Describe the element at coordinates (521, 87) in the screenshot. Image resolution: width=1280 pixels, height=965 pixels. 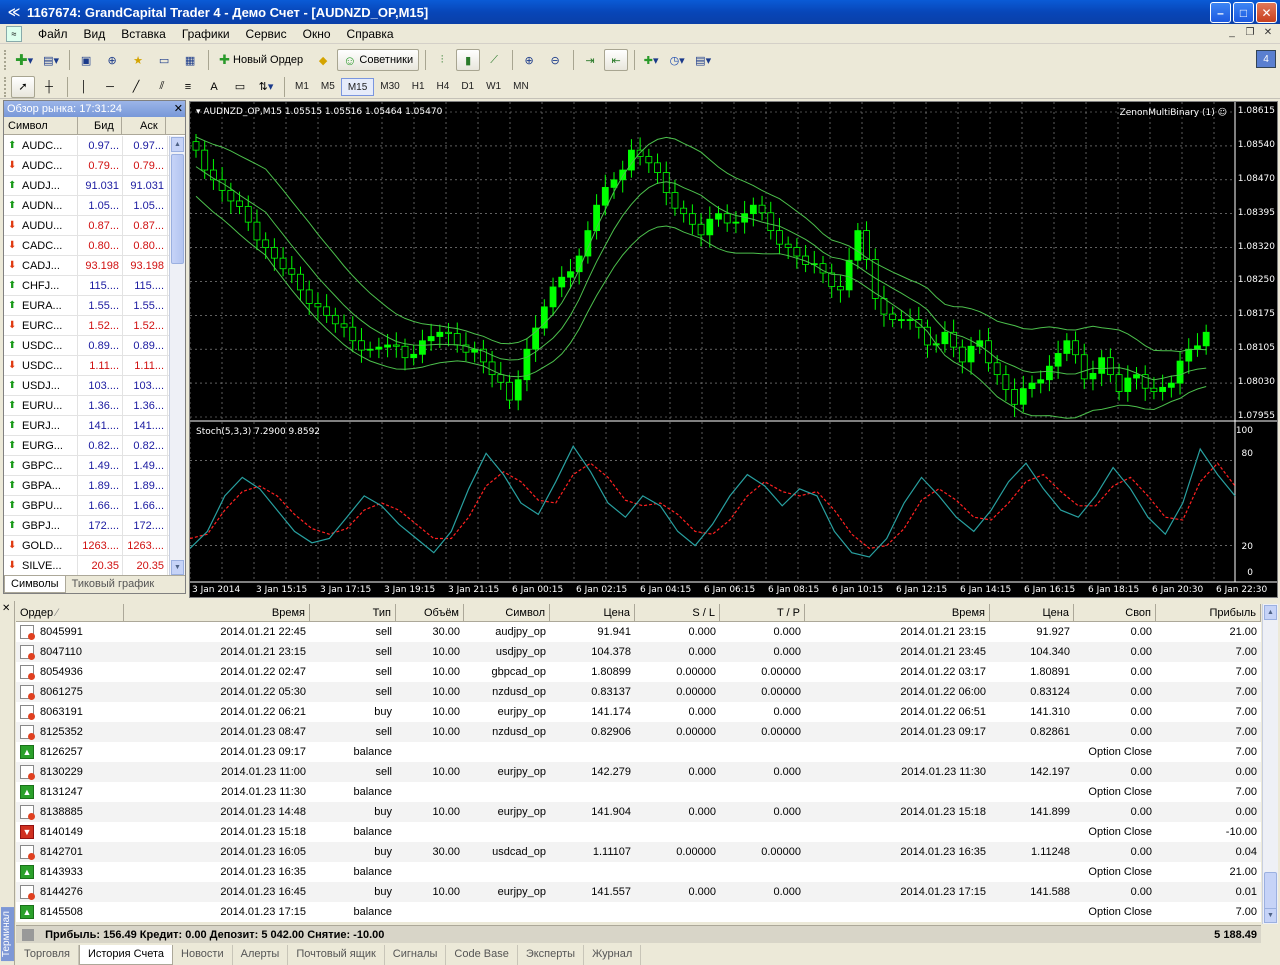
I see `timeframe-mn: MN` at that location.